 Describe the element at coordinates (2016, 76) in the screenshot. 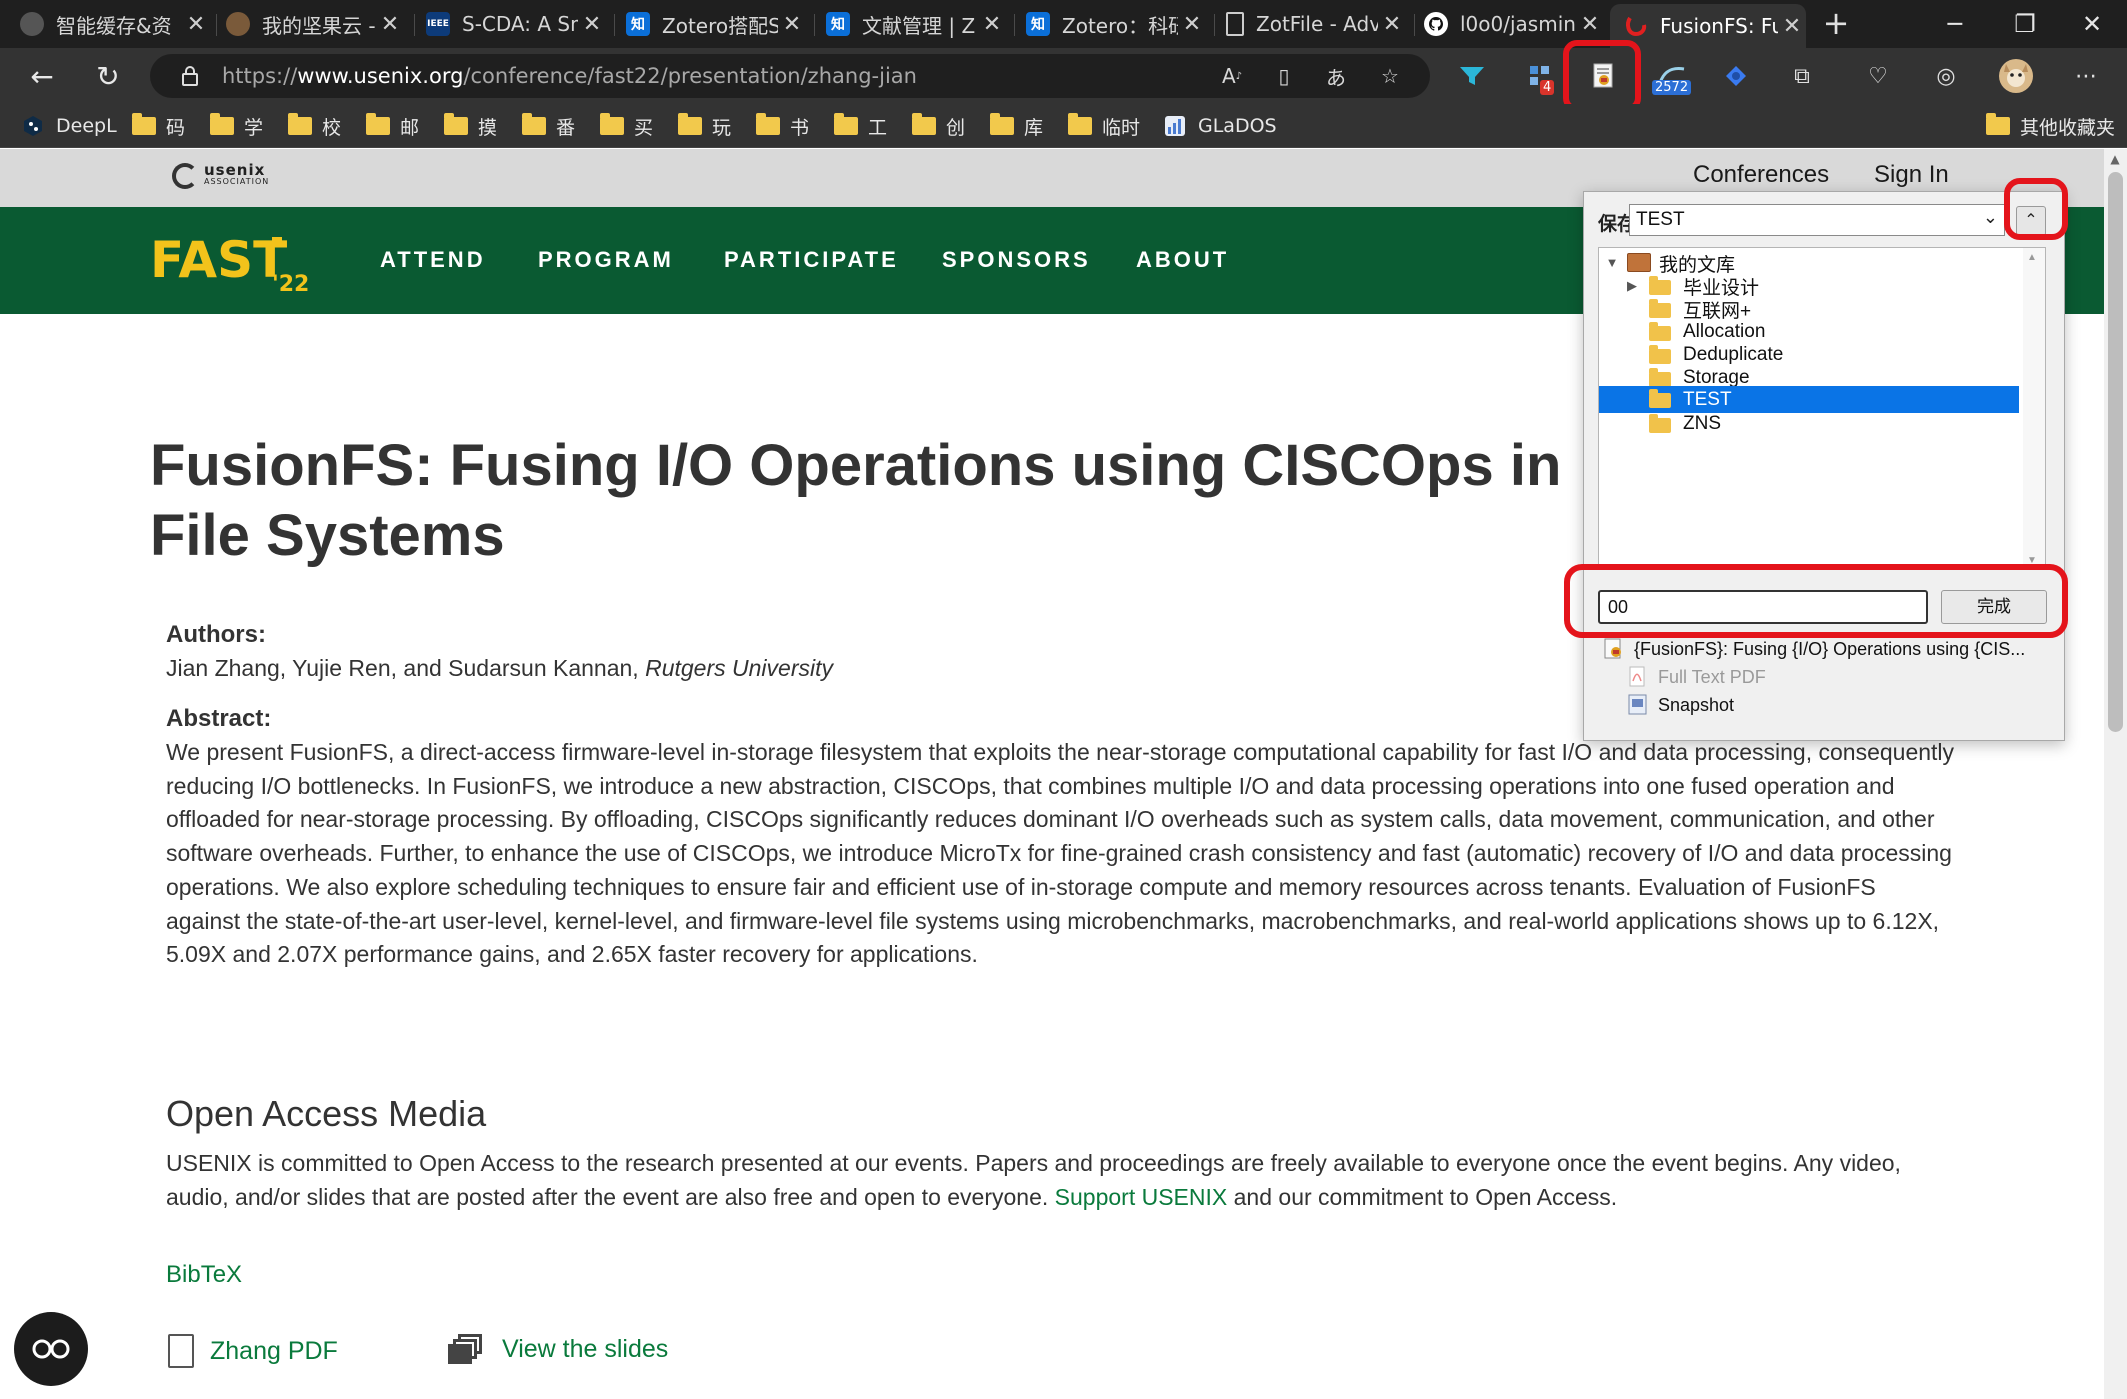

I see `profile-avatar` at that location.